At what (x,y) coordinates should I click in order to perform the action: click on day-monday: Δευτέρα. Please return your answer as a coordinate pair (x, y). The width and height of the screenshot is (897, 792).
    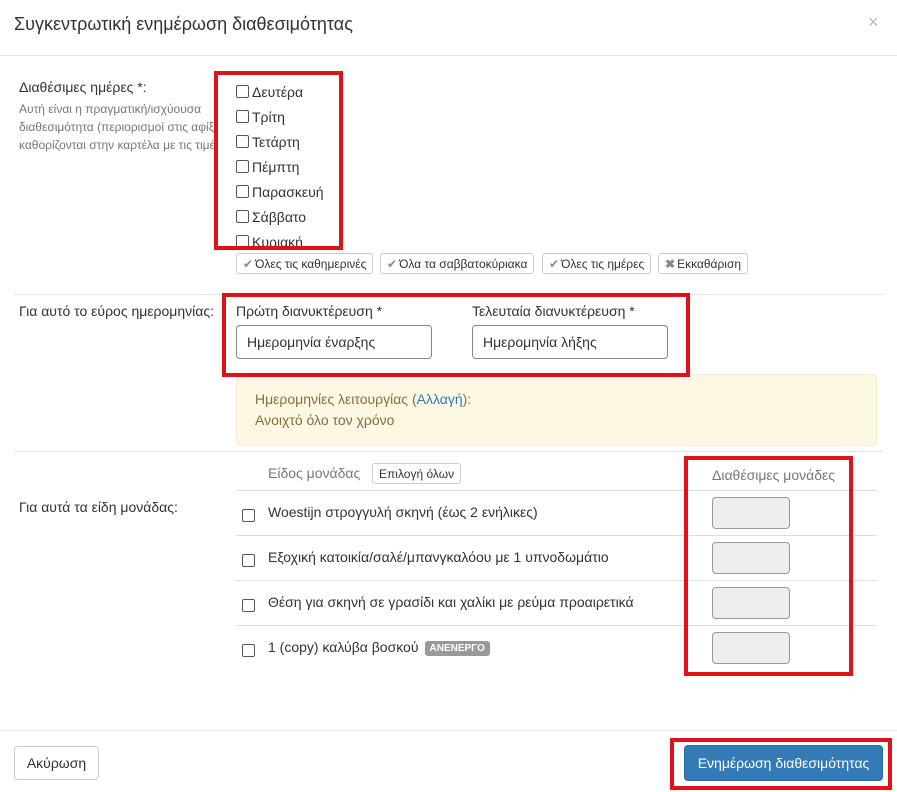
    Looking at the image, I should click on (280, 91).